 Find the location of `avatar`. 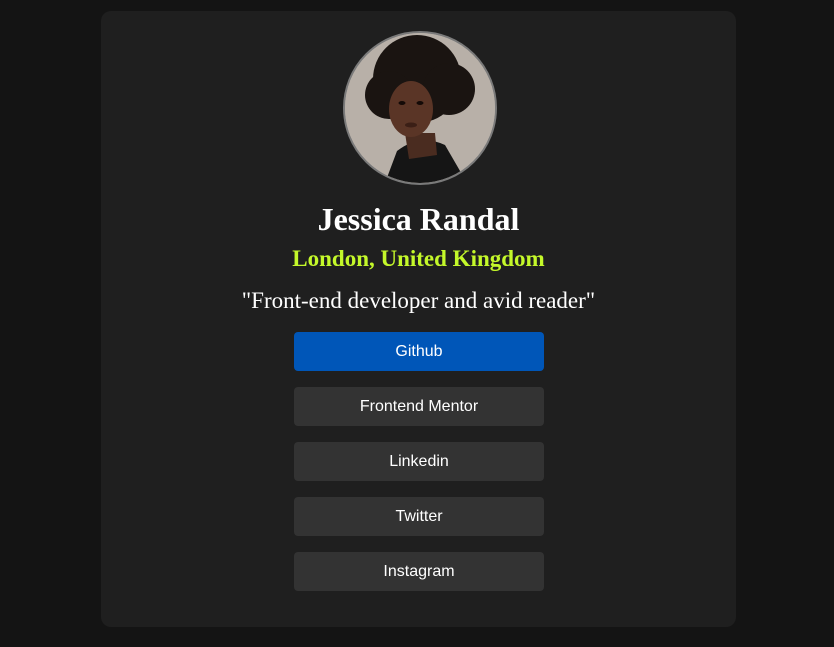

avatar is located at coordinates (420, 108).